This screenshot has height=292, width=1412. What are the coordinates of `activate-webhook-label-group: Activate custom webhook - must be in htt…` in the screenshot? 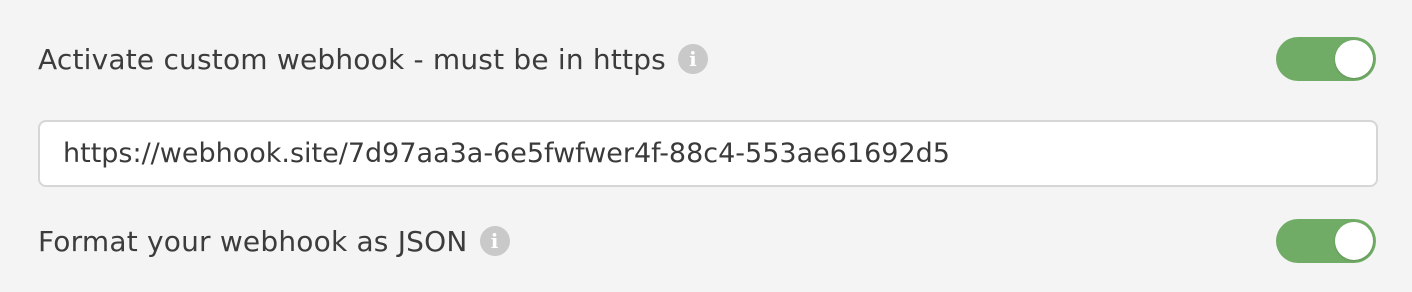 It's located at (373, 59).